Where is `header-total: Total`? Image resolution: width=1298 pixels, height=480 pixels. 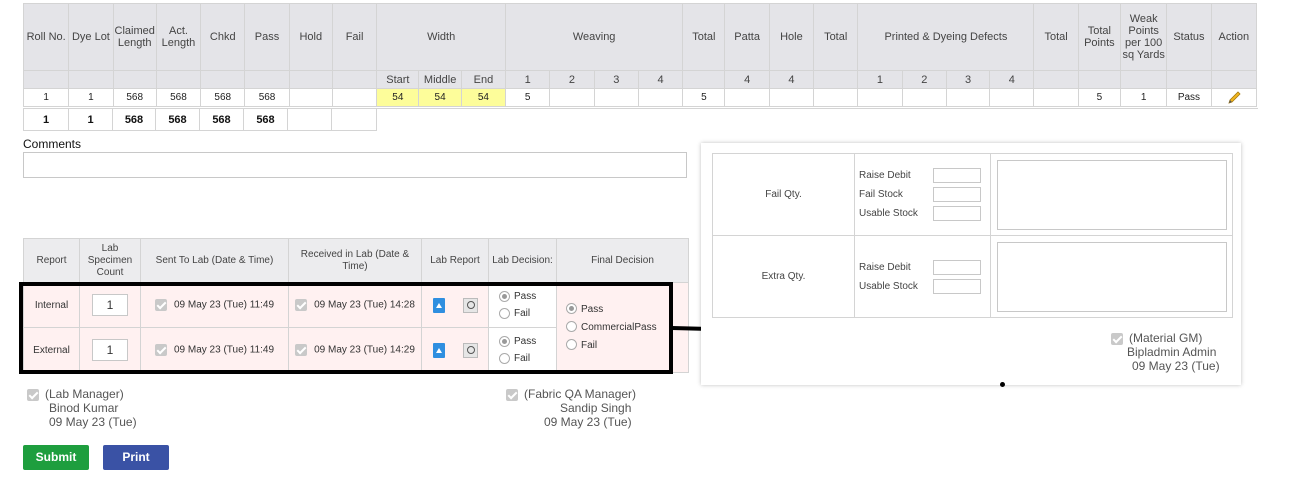
header-total: Total is located at coordinates (704, 37).